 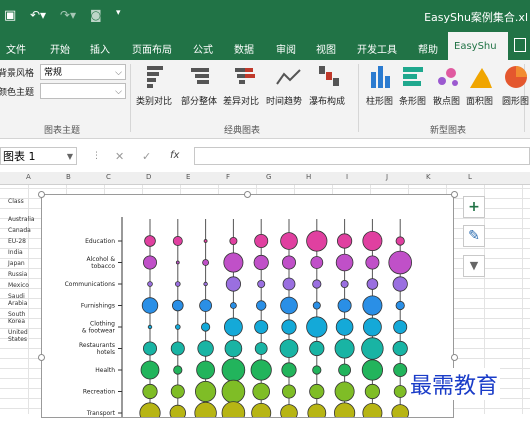 I want to click on cancel-icon: ✕, so click(x=119, y=156).